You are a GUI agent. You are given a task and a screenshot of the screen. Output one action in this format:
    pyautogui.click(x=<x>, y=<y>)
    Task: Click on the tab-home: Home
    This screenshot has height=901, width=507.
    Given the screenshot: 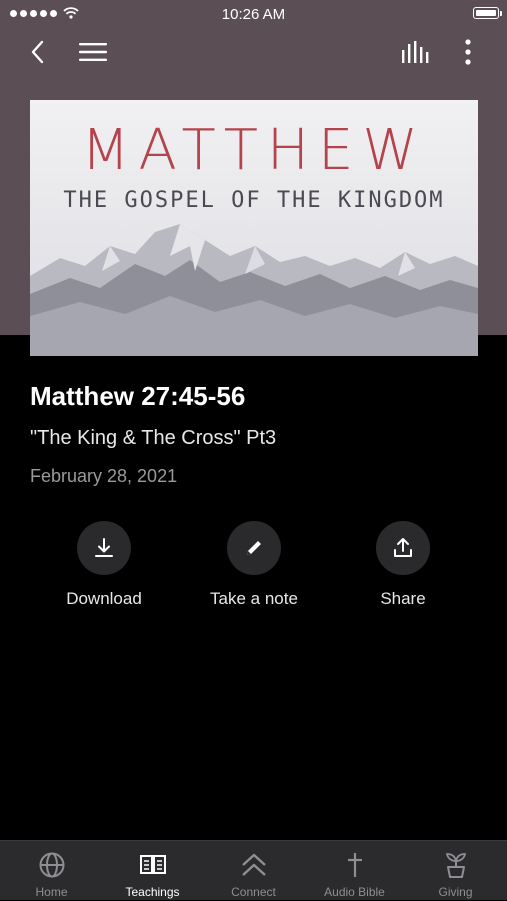 What is the action you would take?
    pyautogui.click(x=51, y=871)
    